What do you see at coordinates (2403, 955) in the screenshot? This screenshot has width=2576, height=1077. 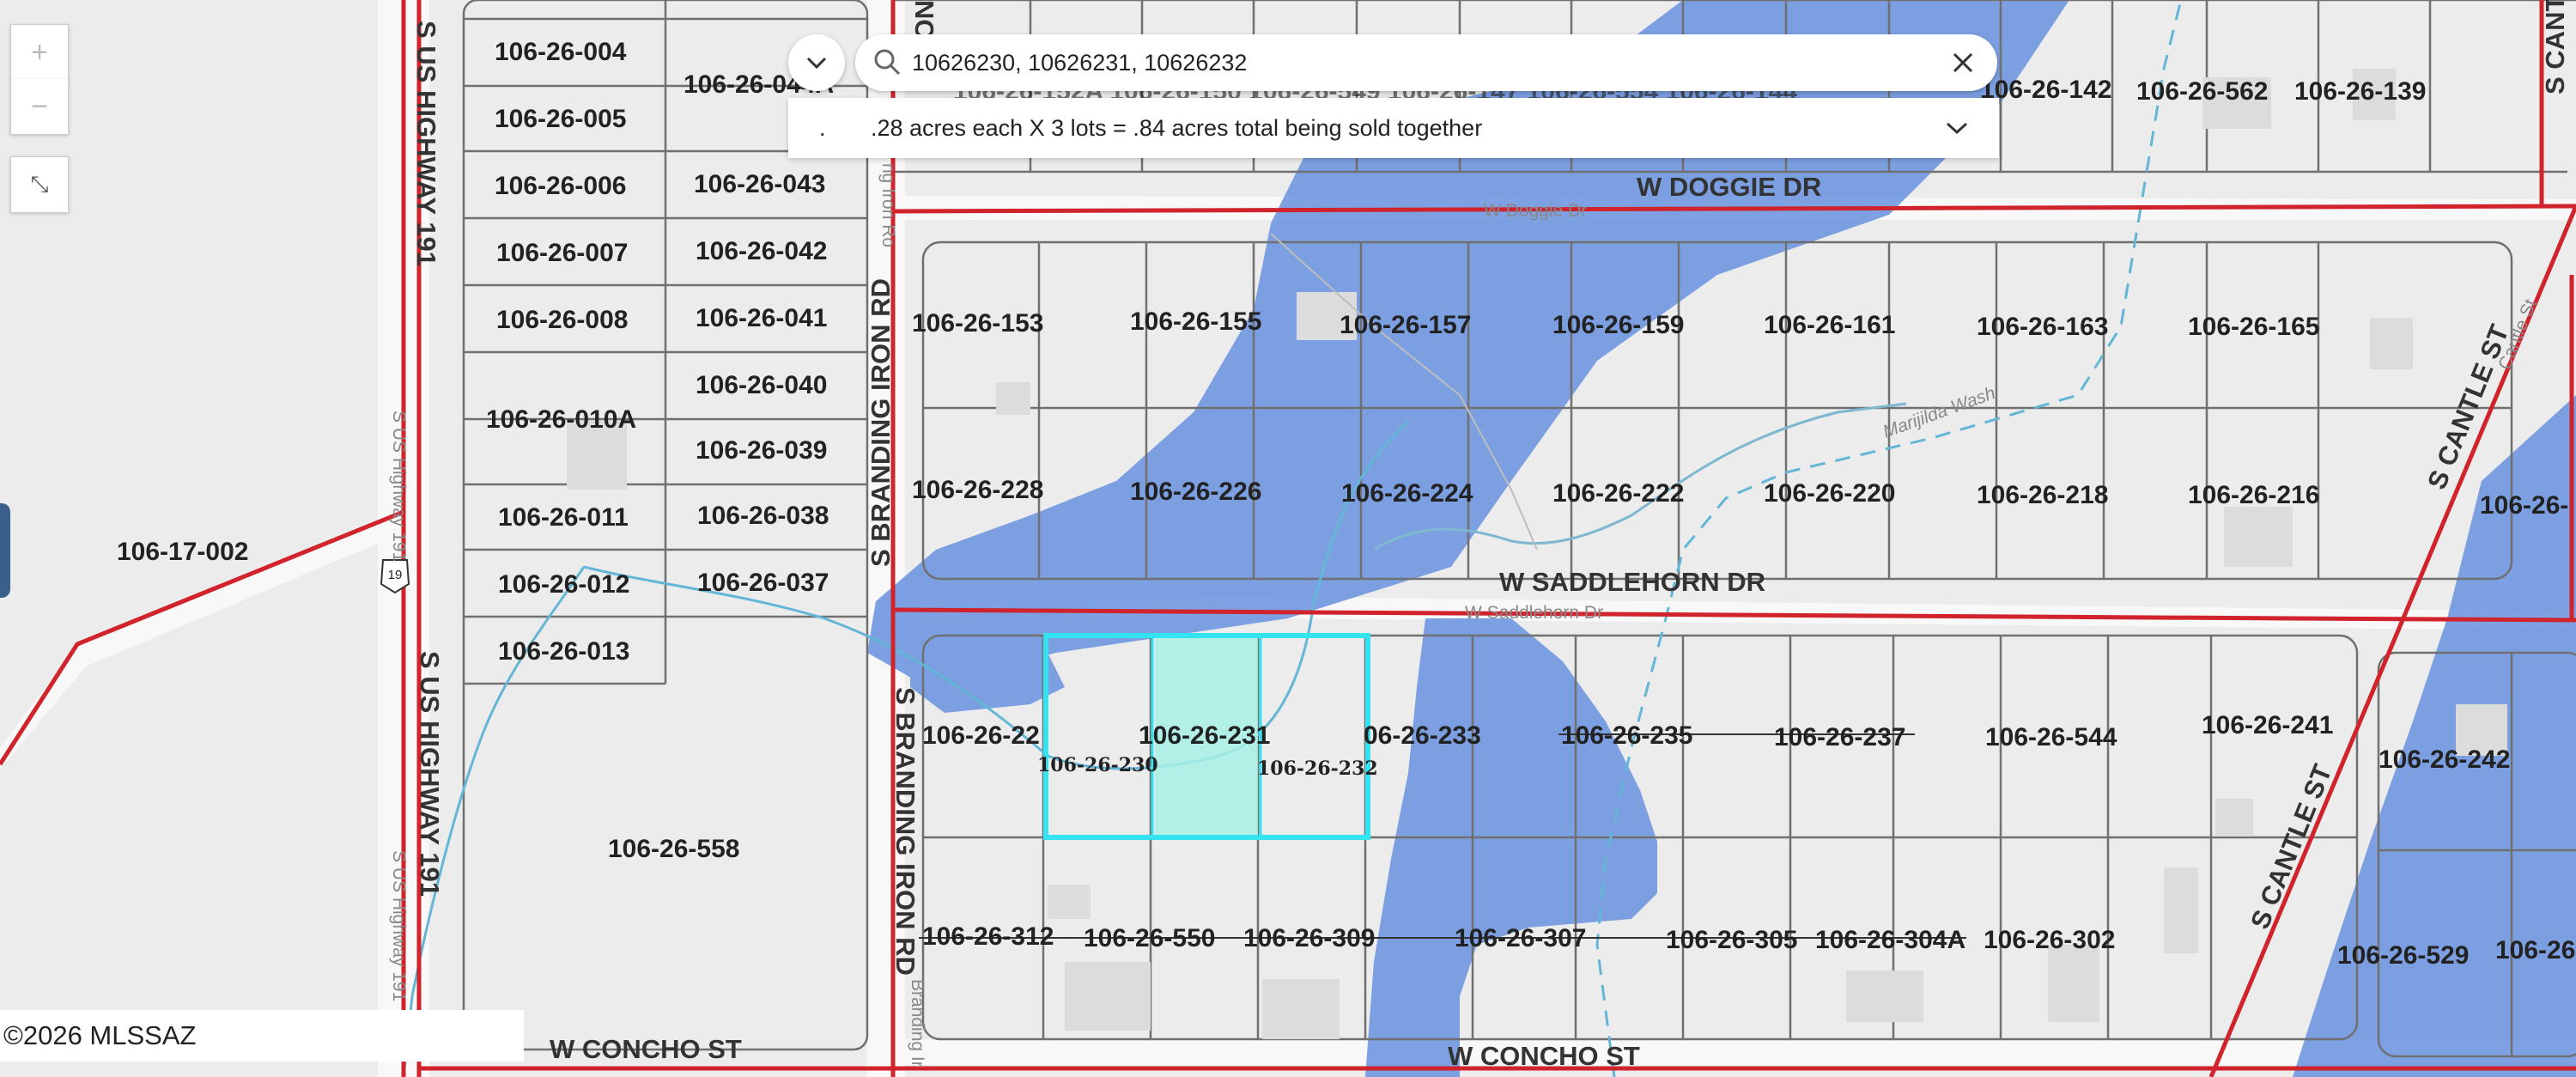 I see `parcel-label: 106-26-529` at bounding box center [2403, 955].